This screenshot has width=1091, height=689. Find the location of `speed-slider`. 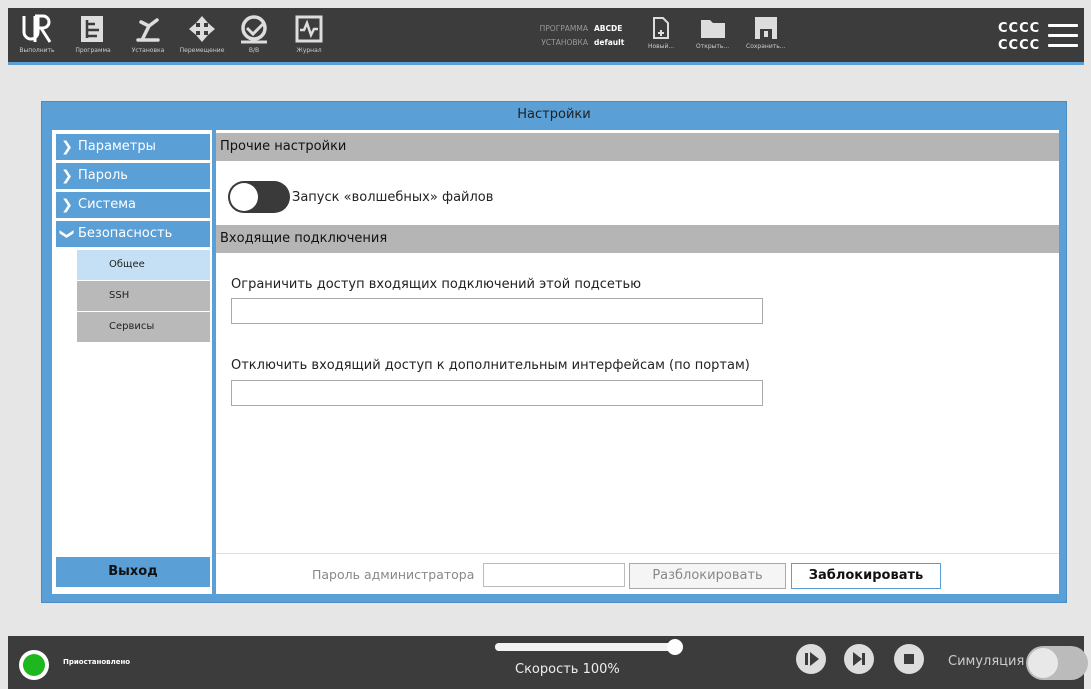

speed-slider is located at coordinates (589, 647).